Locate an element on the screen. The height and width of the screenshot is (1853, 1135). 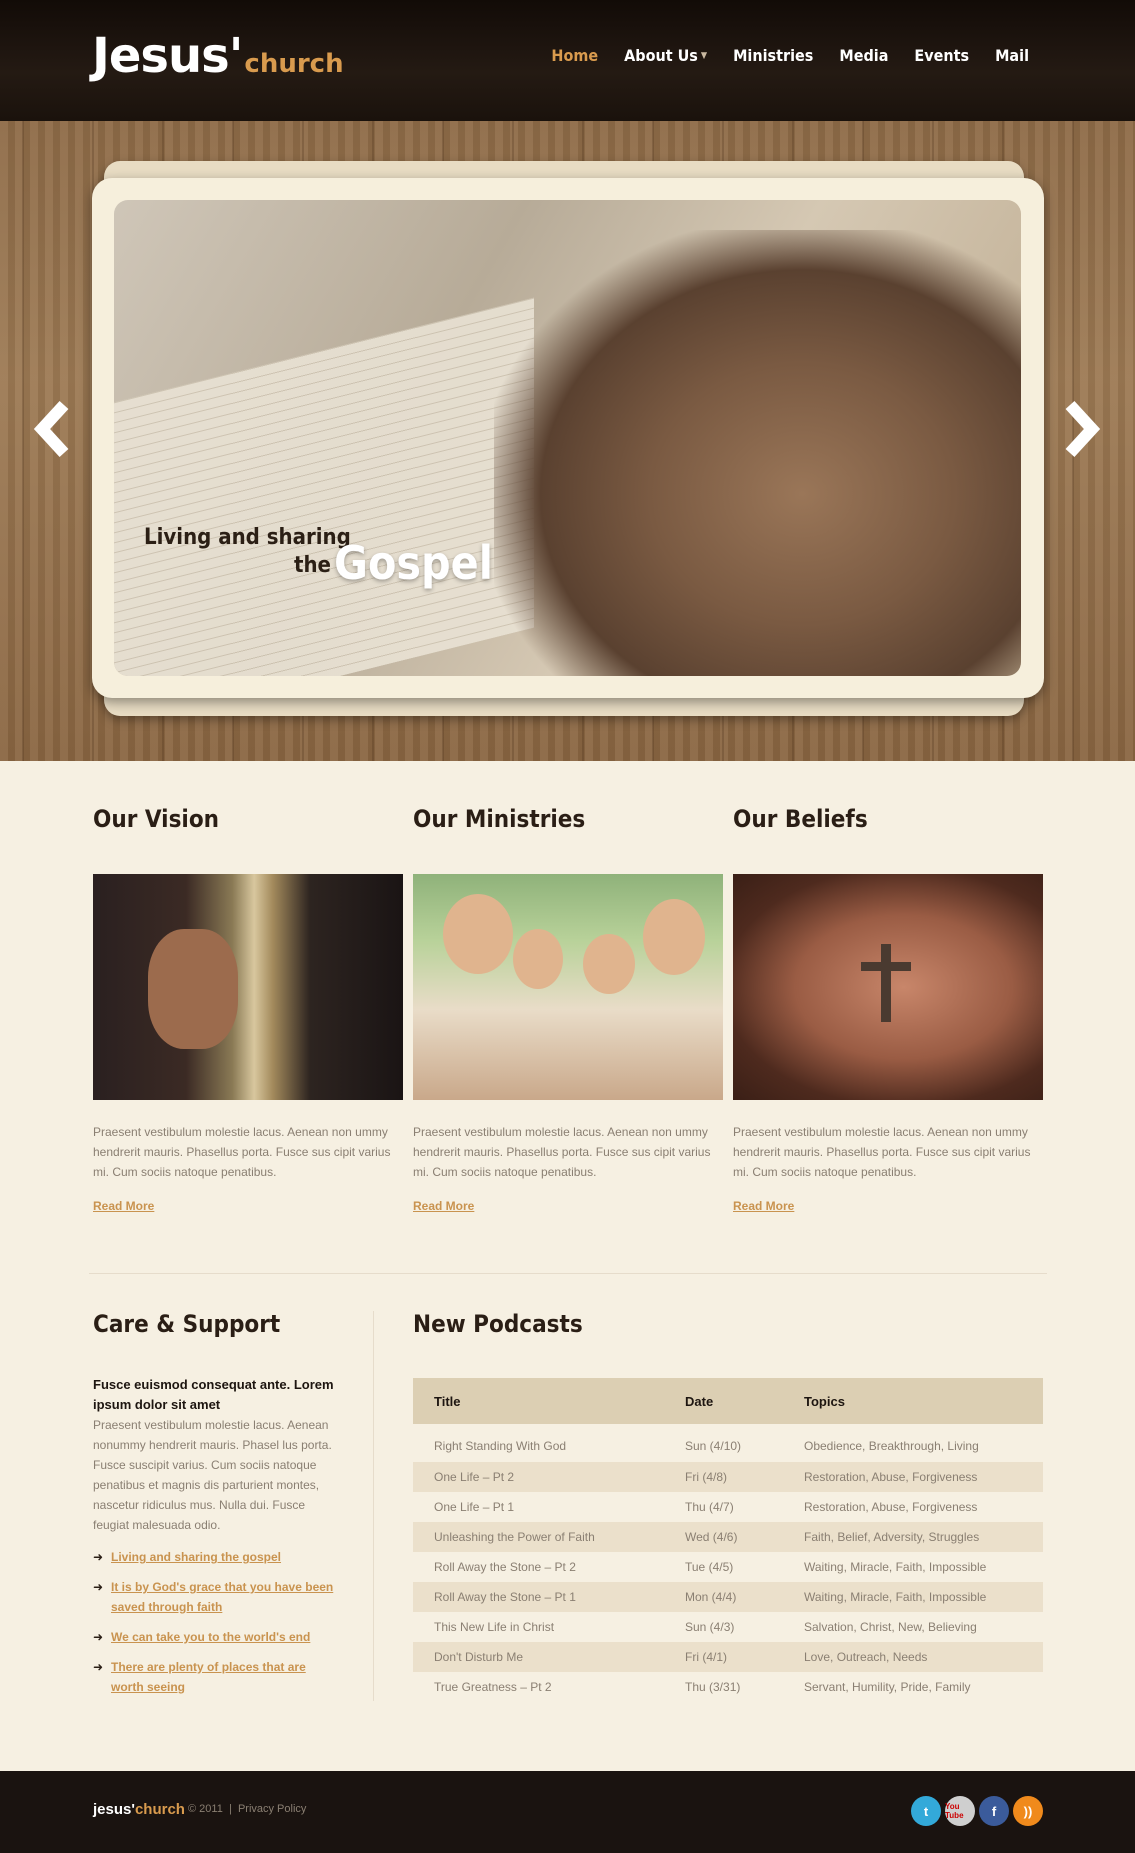
rss-icon: )) is located at coordinates (1028, 1811).